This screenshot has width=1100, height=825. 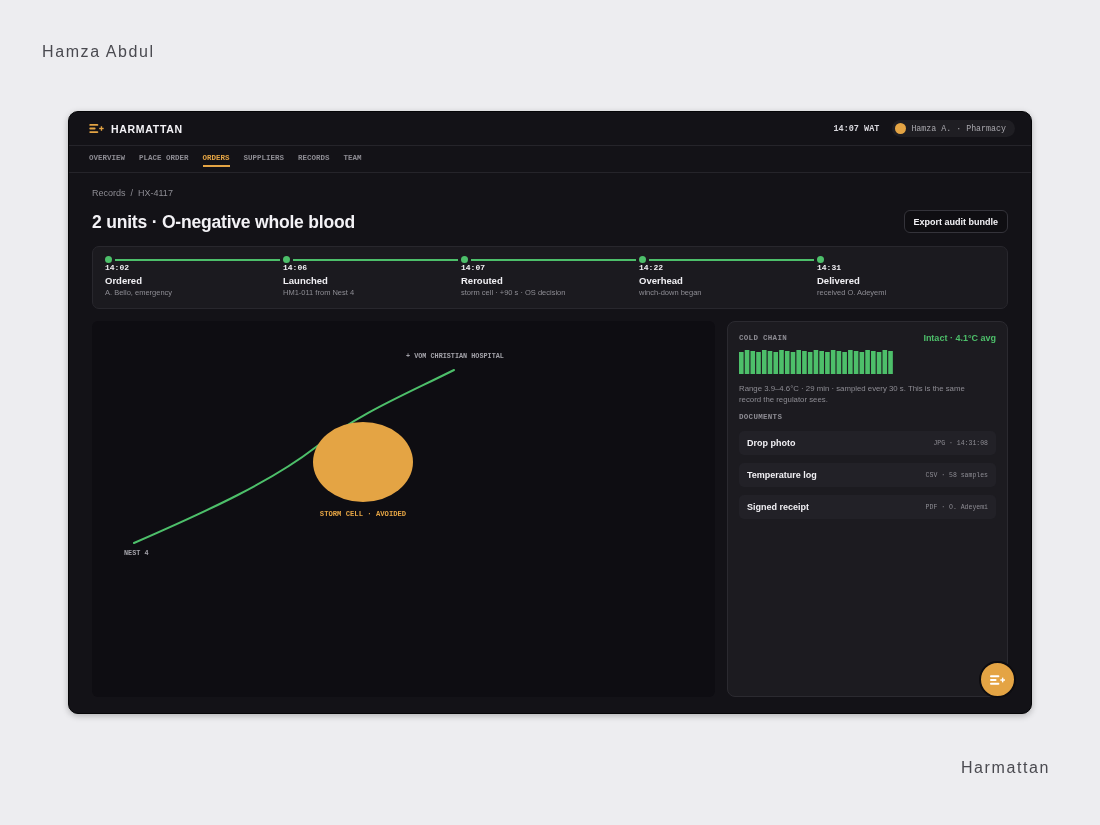 I want to click on logo-icon, so click(x=96, y=128).